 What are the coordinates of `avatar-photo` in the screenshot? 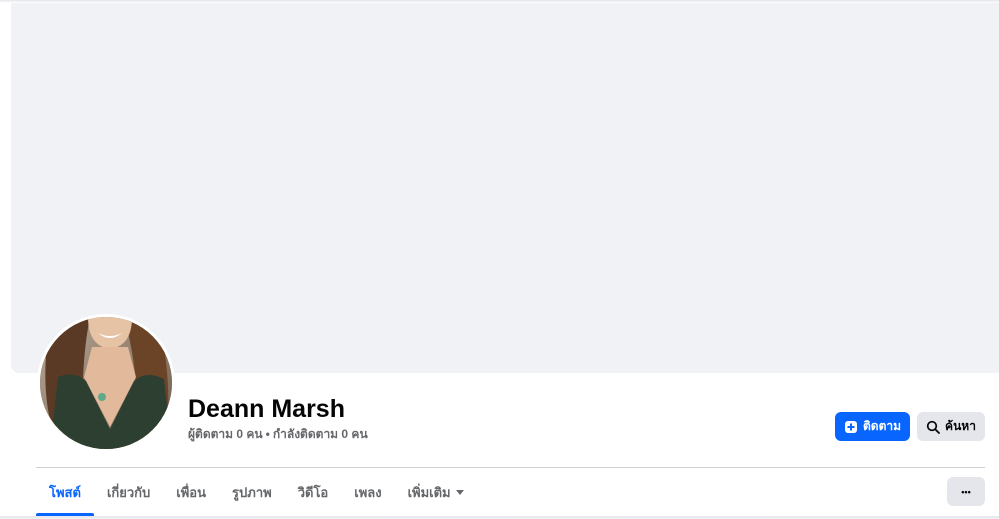 It's located at (106, 383).